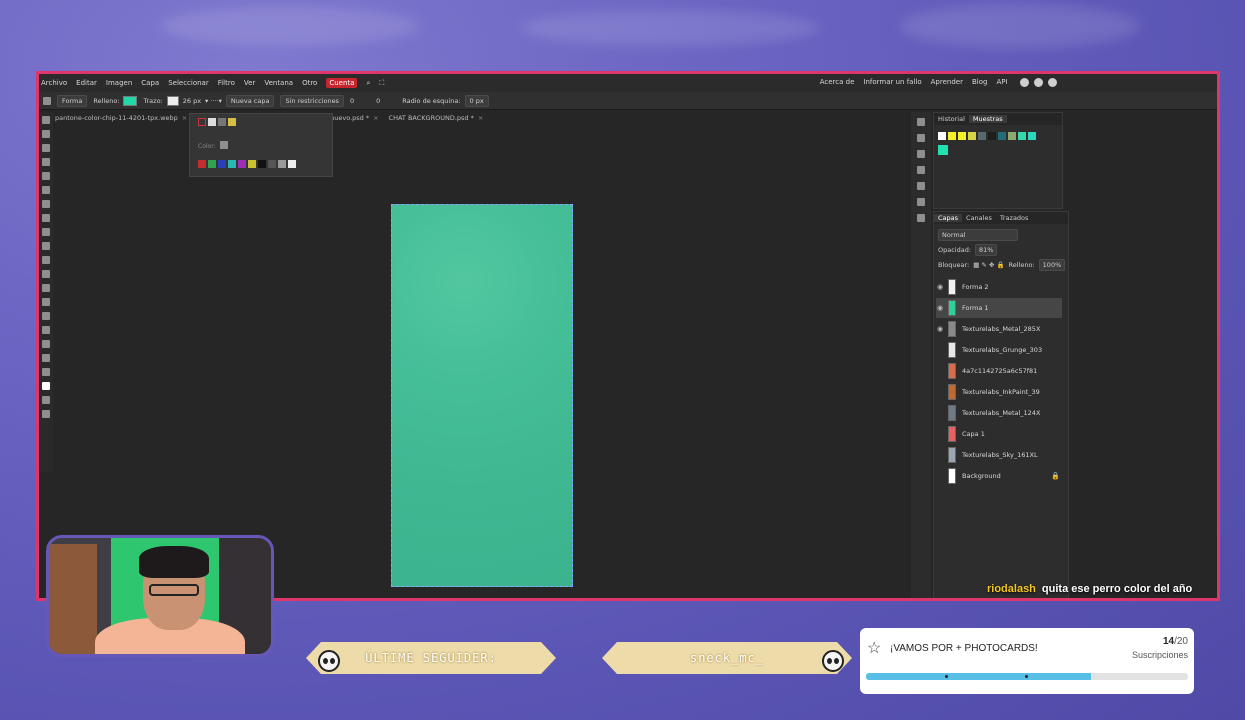 Image resolution: width=1245 pixels, height=720 pixels. What do you see at coordinates (979, 218) in the screenshot?
I see `tab-channels: Canales` at bounding box center [979, 218].